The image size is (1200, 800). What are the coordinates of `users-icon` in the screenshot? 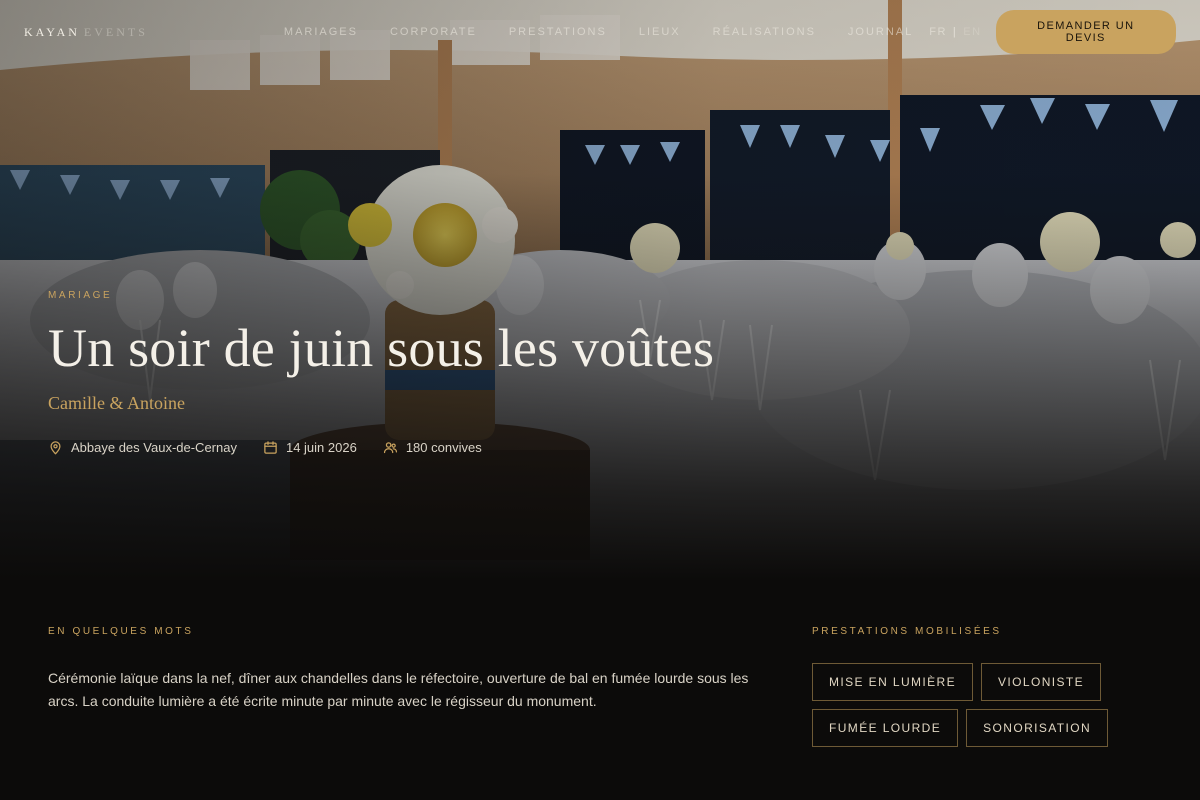 It's located at (390, 448).